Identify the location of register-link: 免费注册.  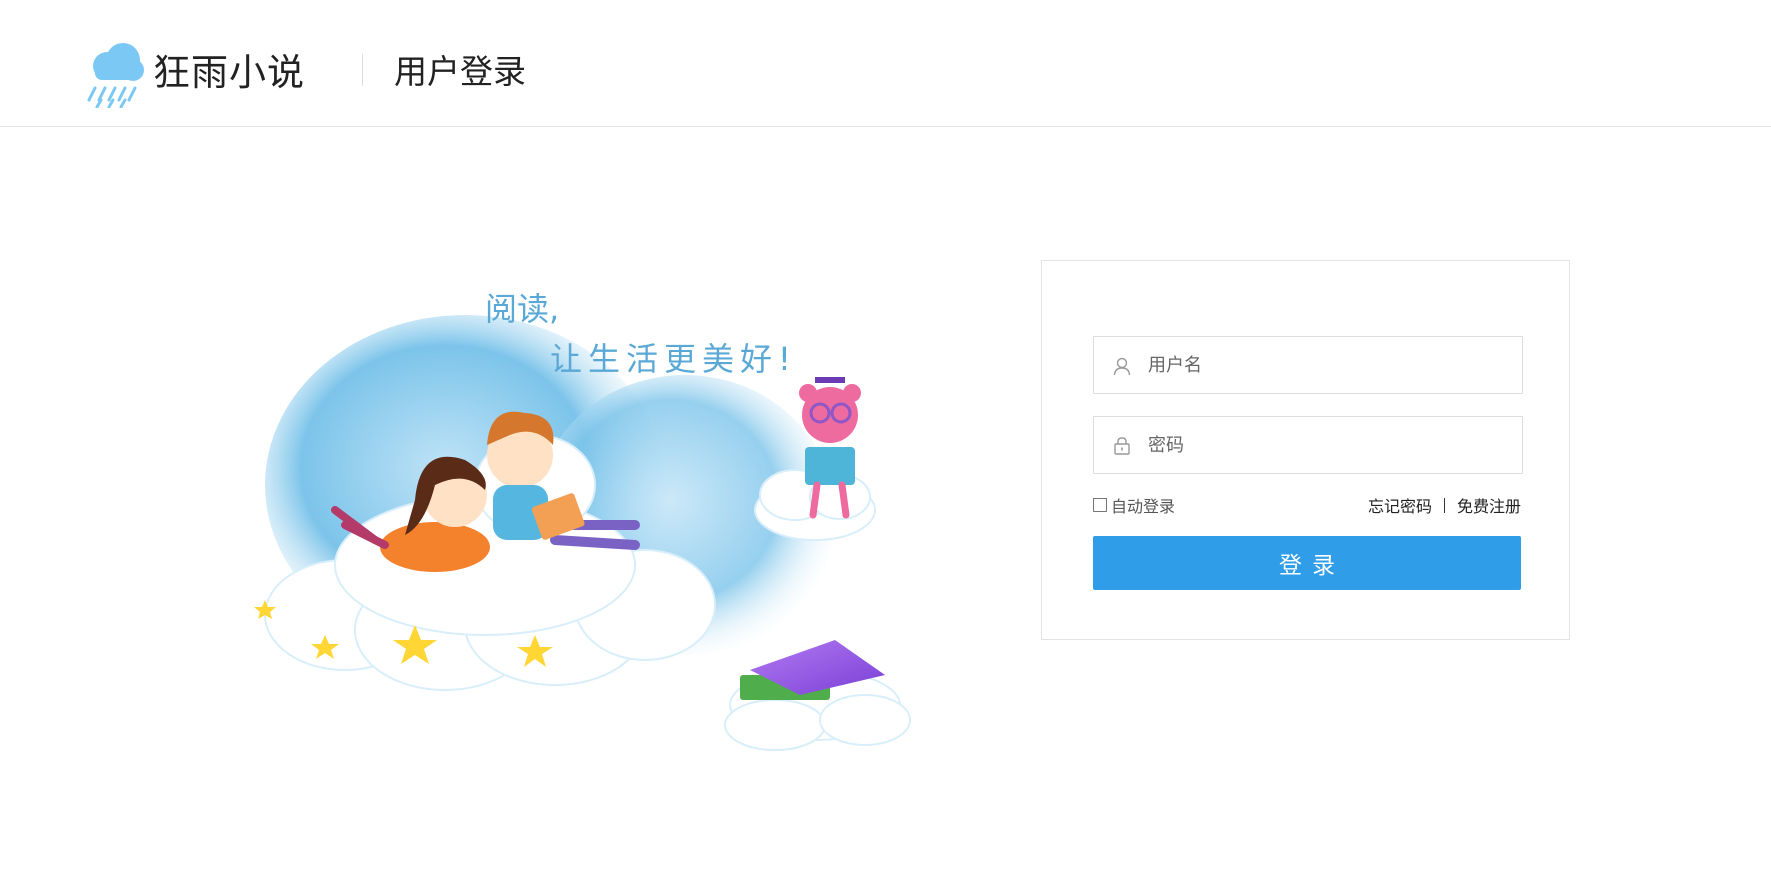
(1489, 505).